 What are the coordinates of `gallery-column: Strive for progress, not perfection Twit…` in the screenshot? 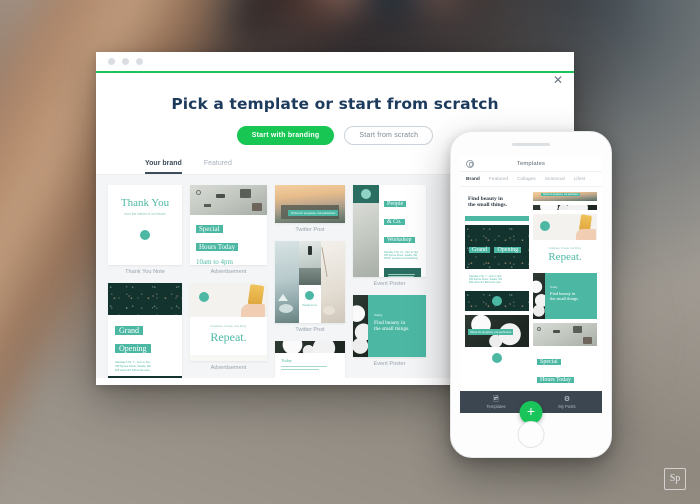 It's located at (310, 281).